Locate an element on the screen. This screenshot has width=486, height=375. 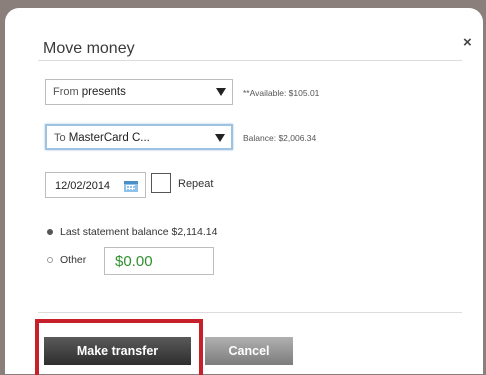
transfer-date-field: 12/02/2014 is located at coordinates (95, 185).